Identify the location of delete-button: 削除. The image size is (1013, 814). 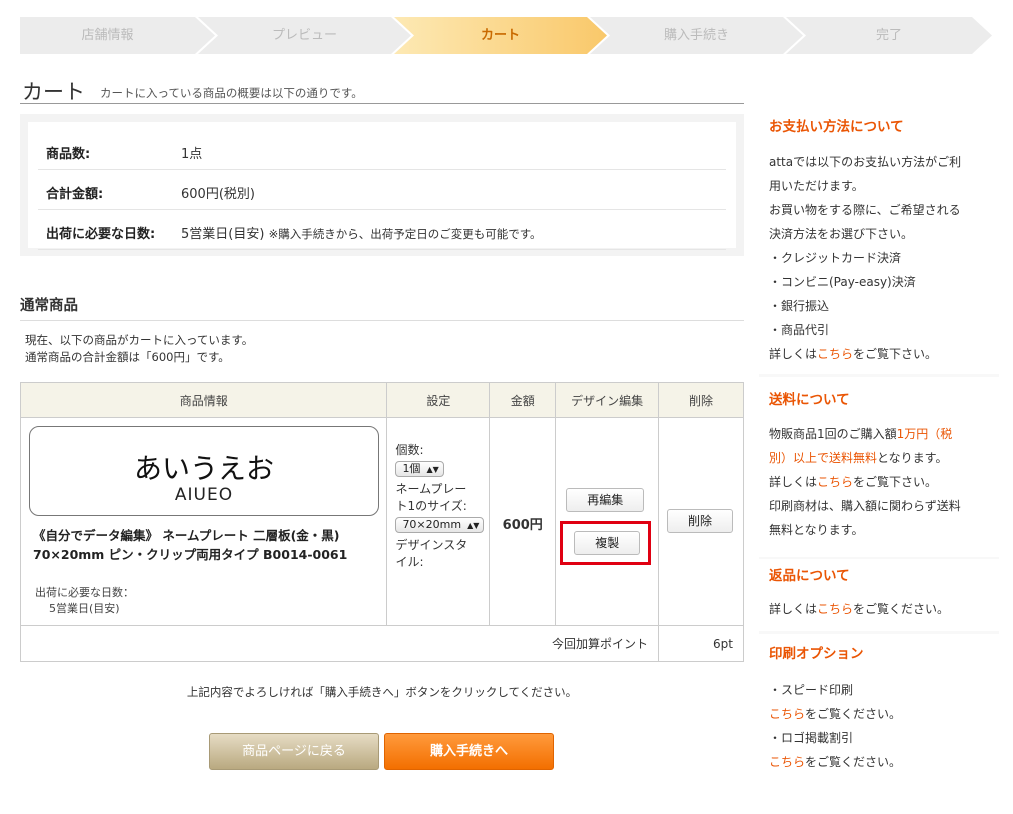
(700, 521).